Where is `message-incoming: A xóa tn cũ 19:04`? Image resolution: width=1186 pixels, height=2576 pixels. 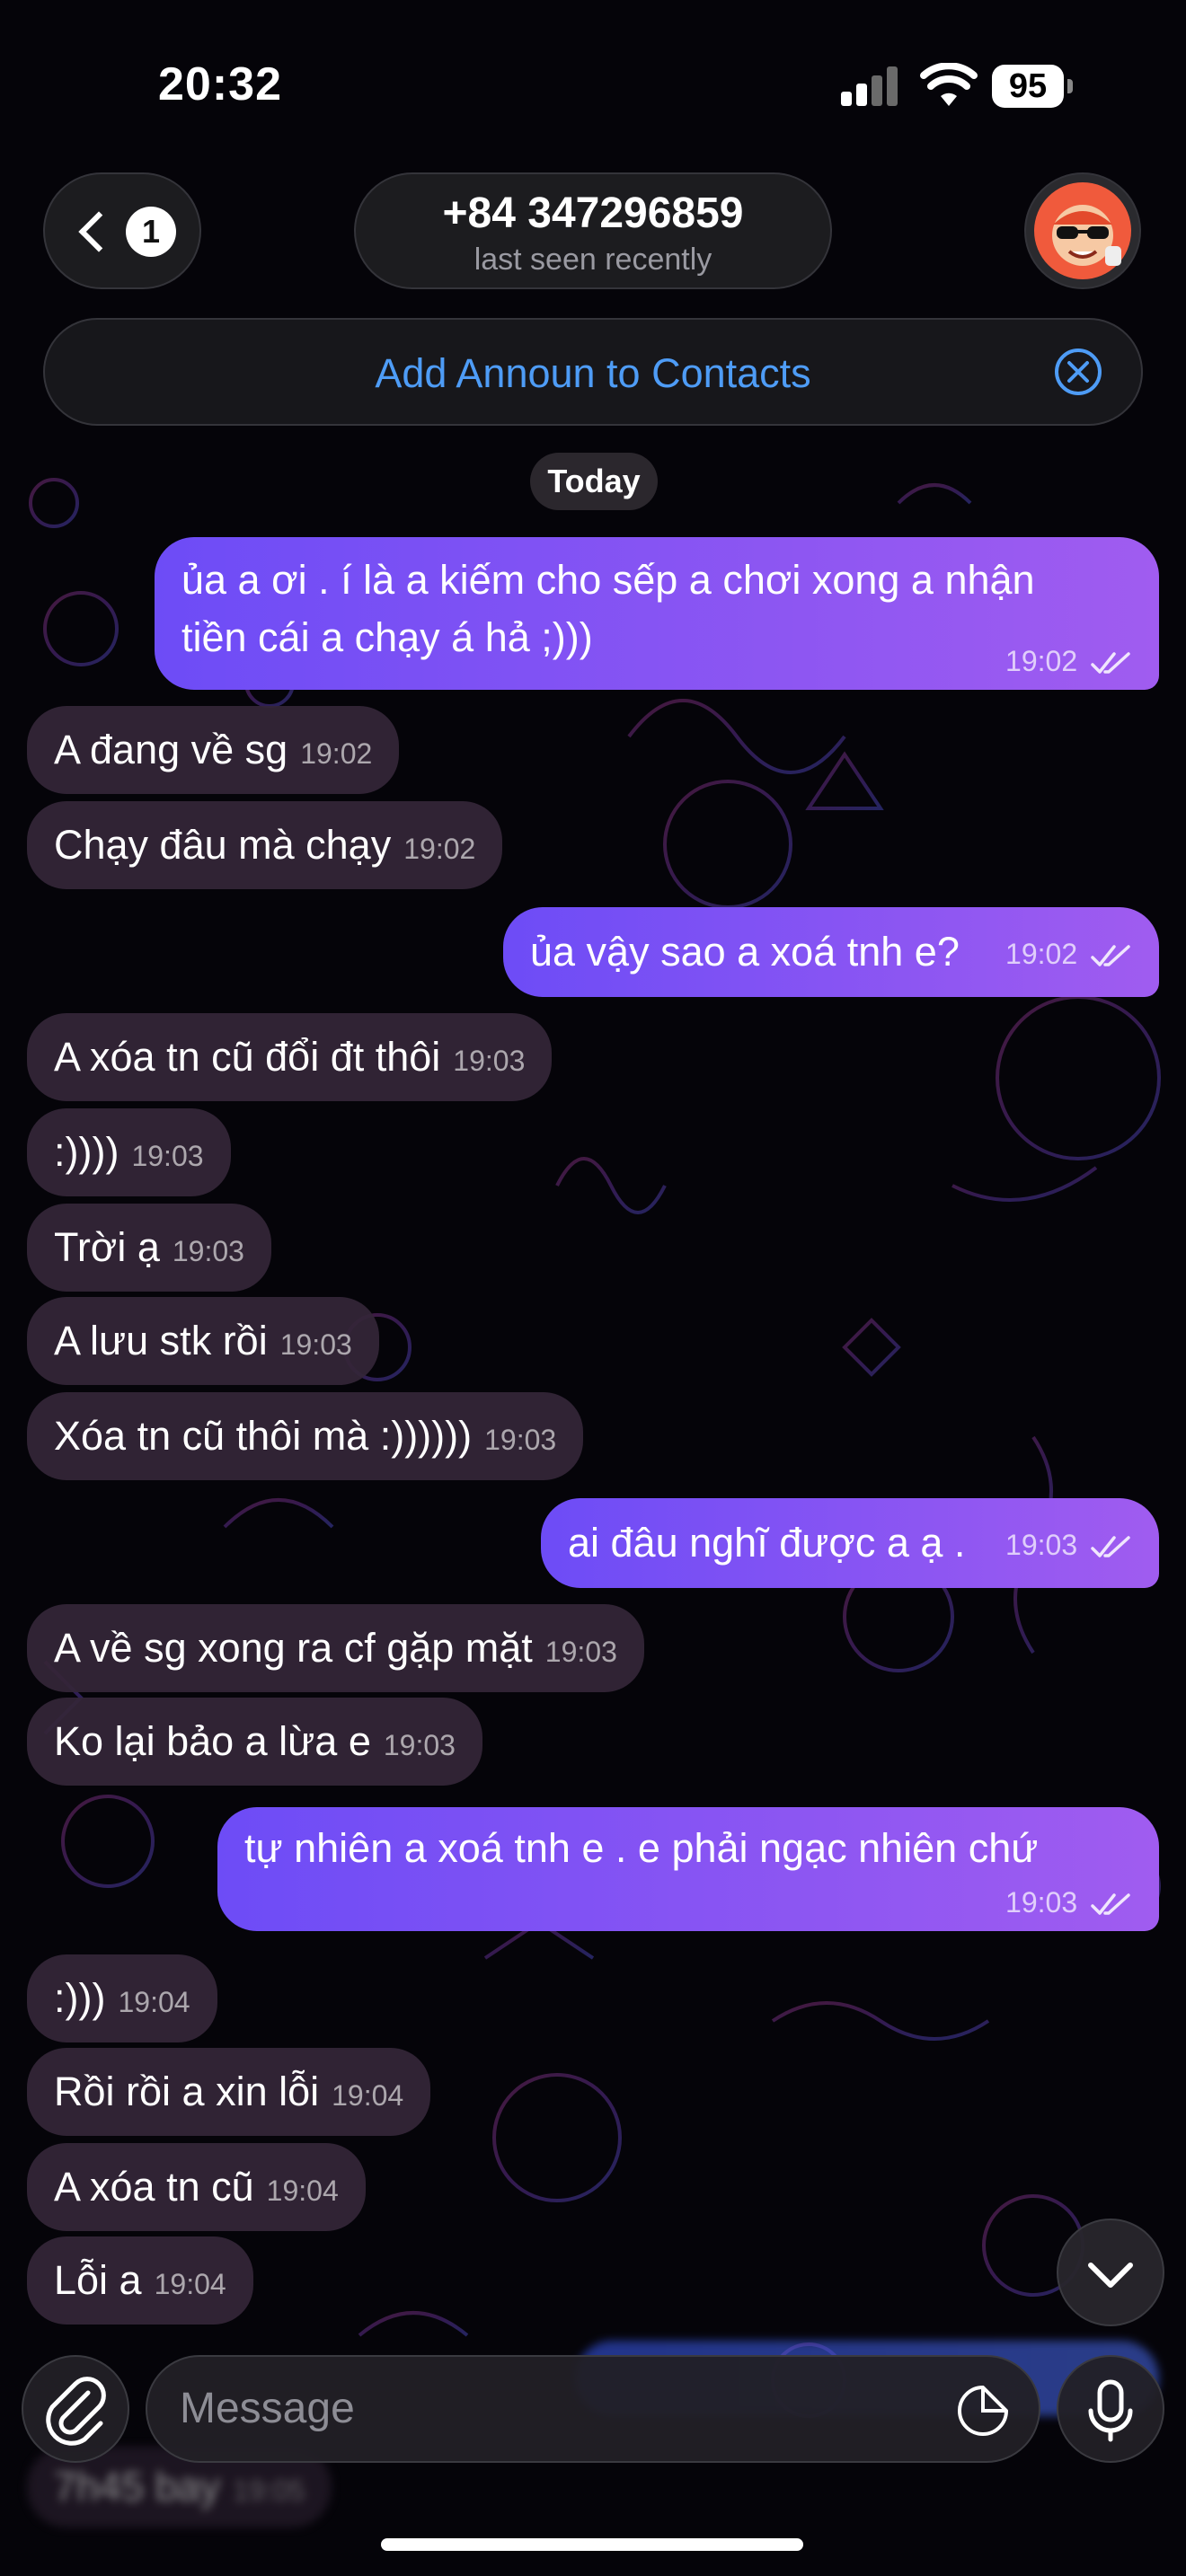 message-incoming: A xóa tn cũ 19:04 is located at coordinates (196, 2187).